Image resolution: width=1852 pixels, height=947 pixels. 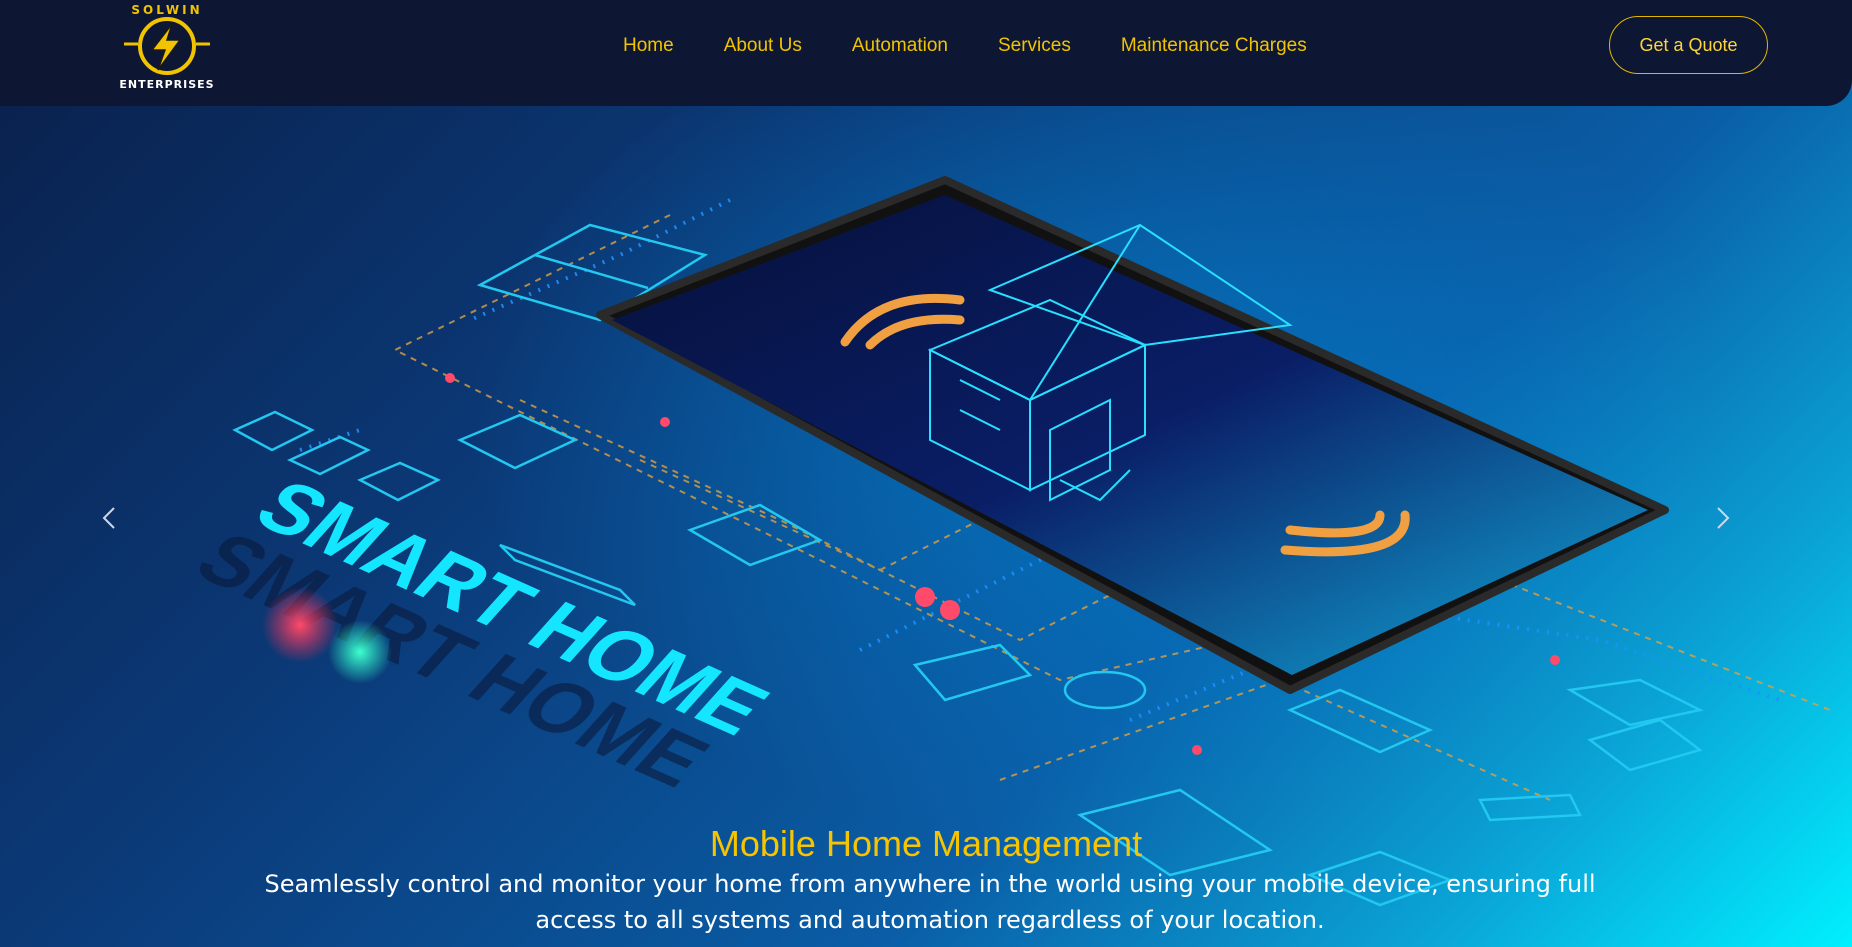 I want to click on nav-item-services: Services, so click(x=1034, y=46).